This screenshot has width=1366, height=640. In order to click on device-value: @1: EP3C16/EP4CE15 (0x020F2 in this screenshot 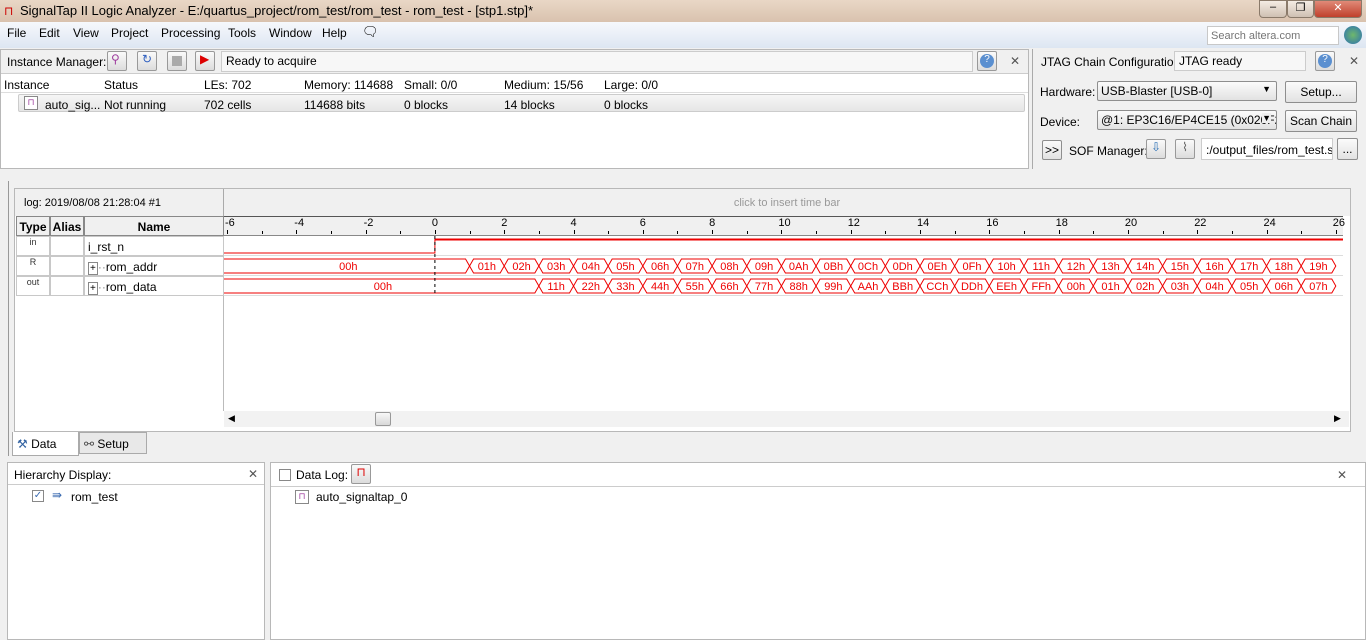, I will do `click(1189, 120)`.